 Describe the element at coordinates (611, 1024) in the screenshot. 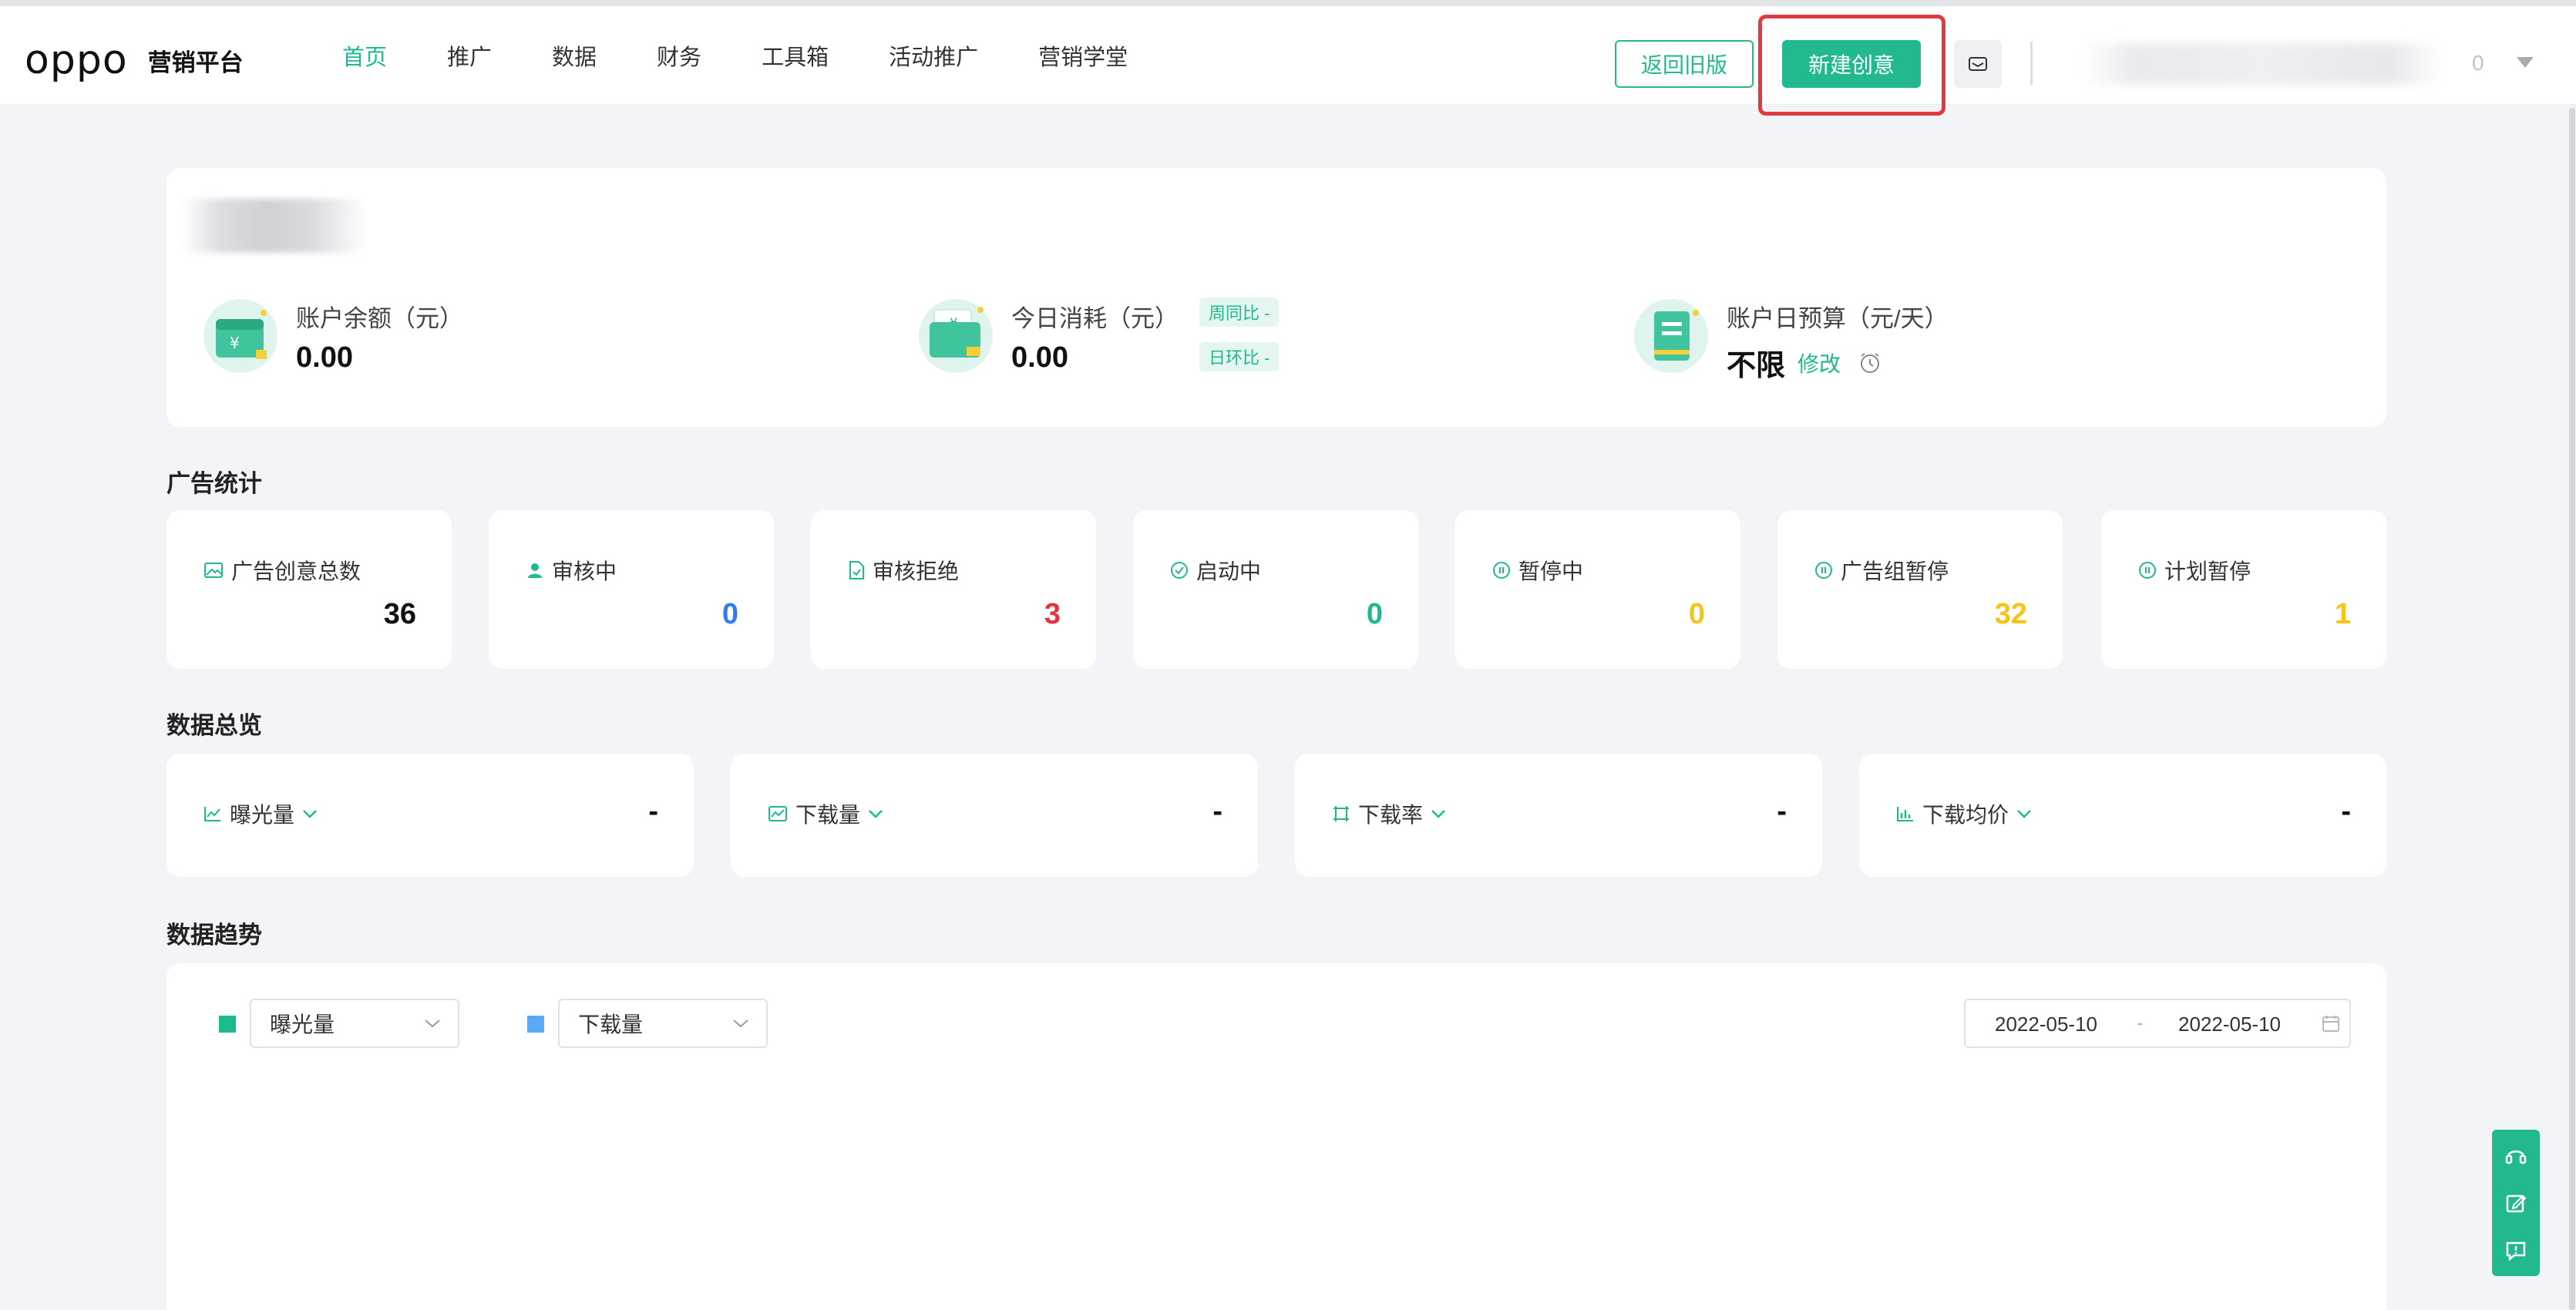

I see `metric2-select-value: 下载量` at that location.